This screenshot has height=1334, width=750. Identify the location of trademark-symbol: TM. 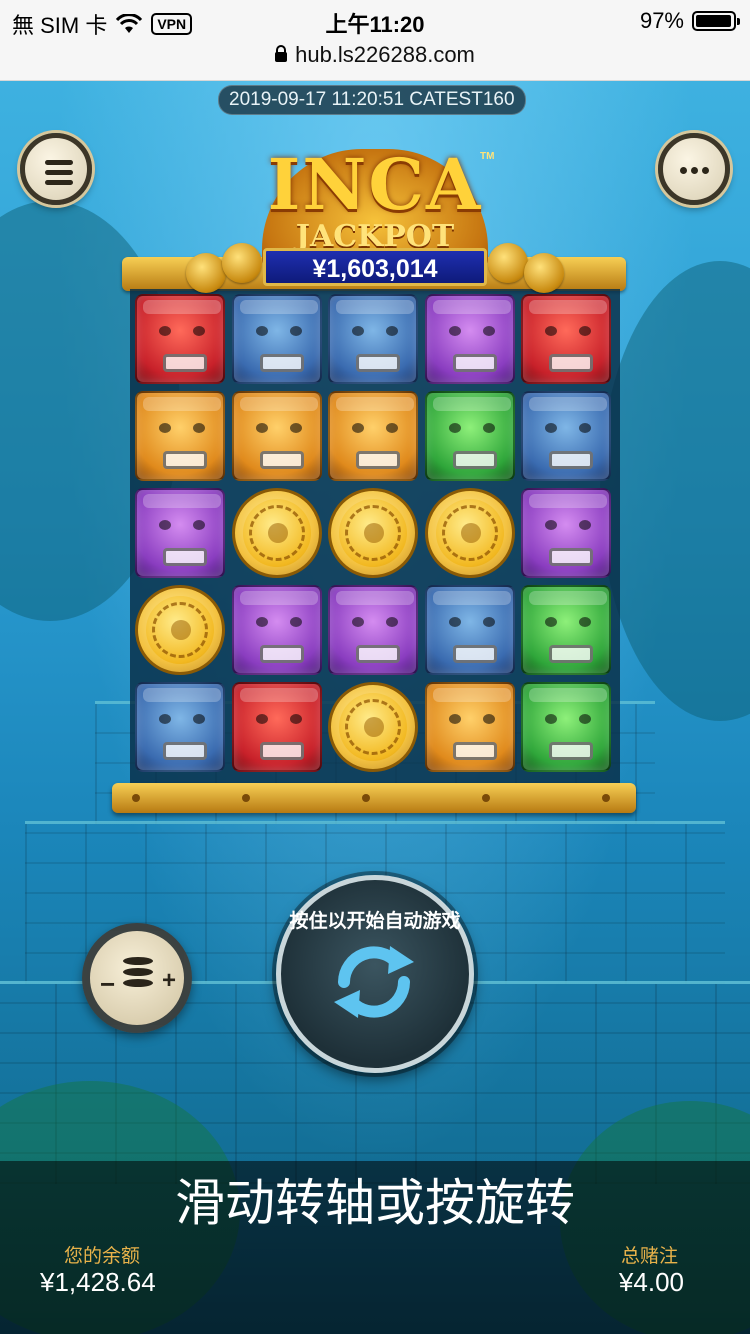
(487, 156).